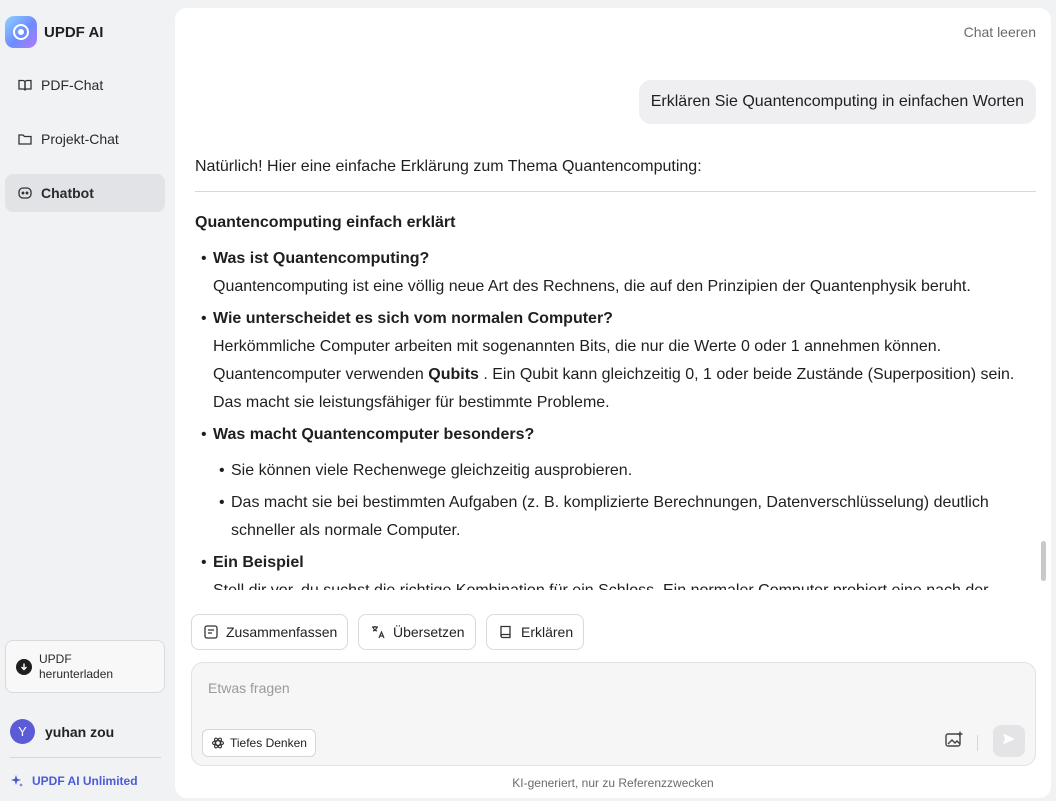  What do you see at coordinates (325, 222) in the screenshot?
I see `answer-heading: Quantencomputing einfach erklärt` at bounding box center [325, 222].